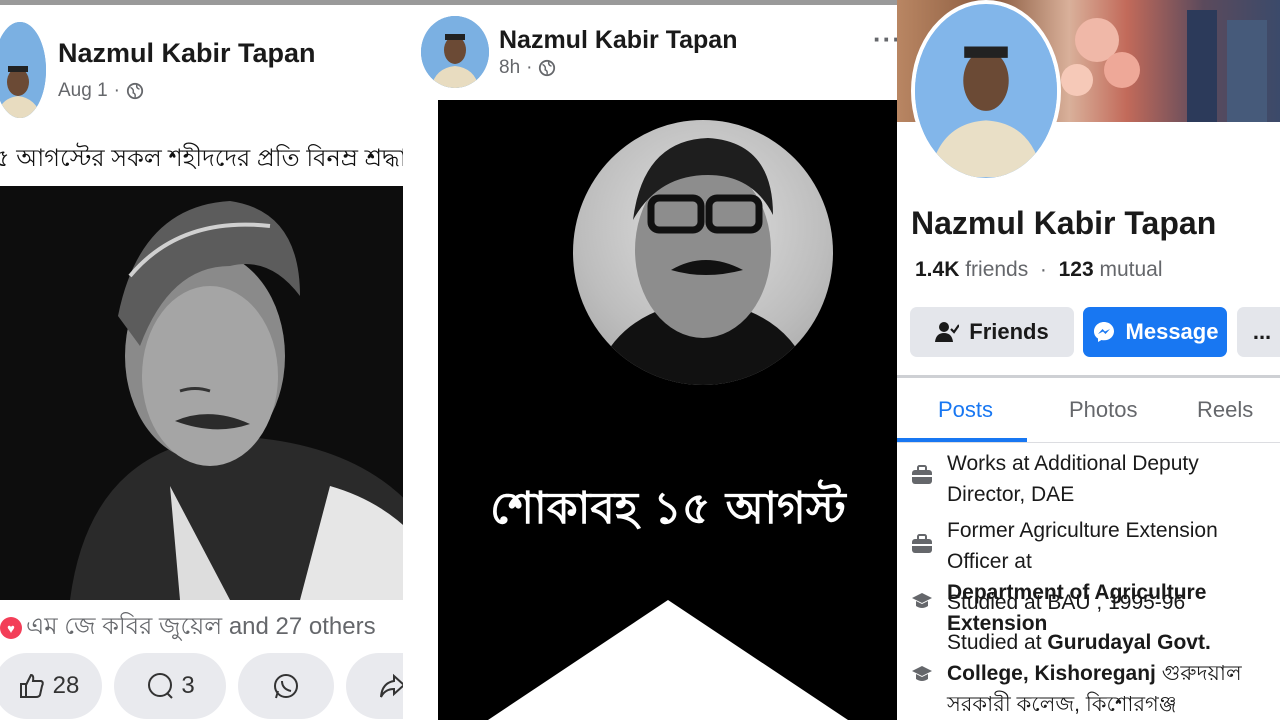 The height and width of the screenshot is (720, 1280). I want to click on tab-posts: Posts, so click(965, 410).